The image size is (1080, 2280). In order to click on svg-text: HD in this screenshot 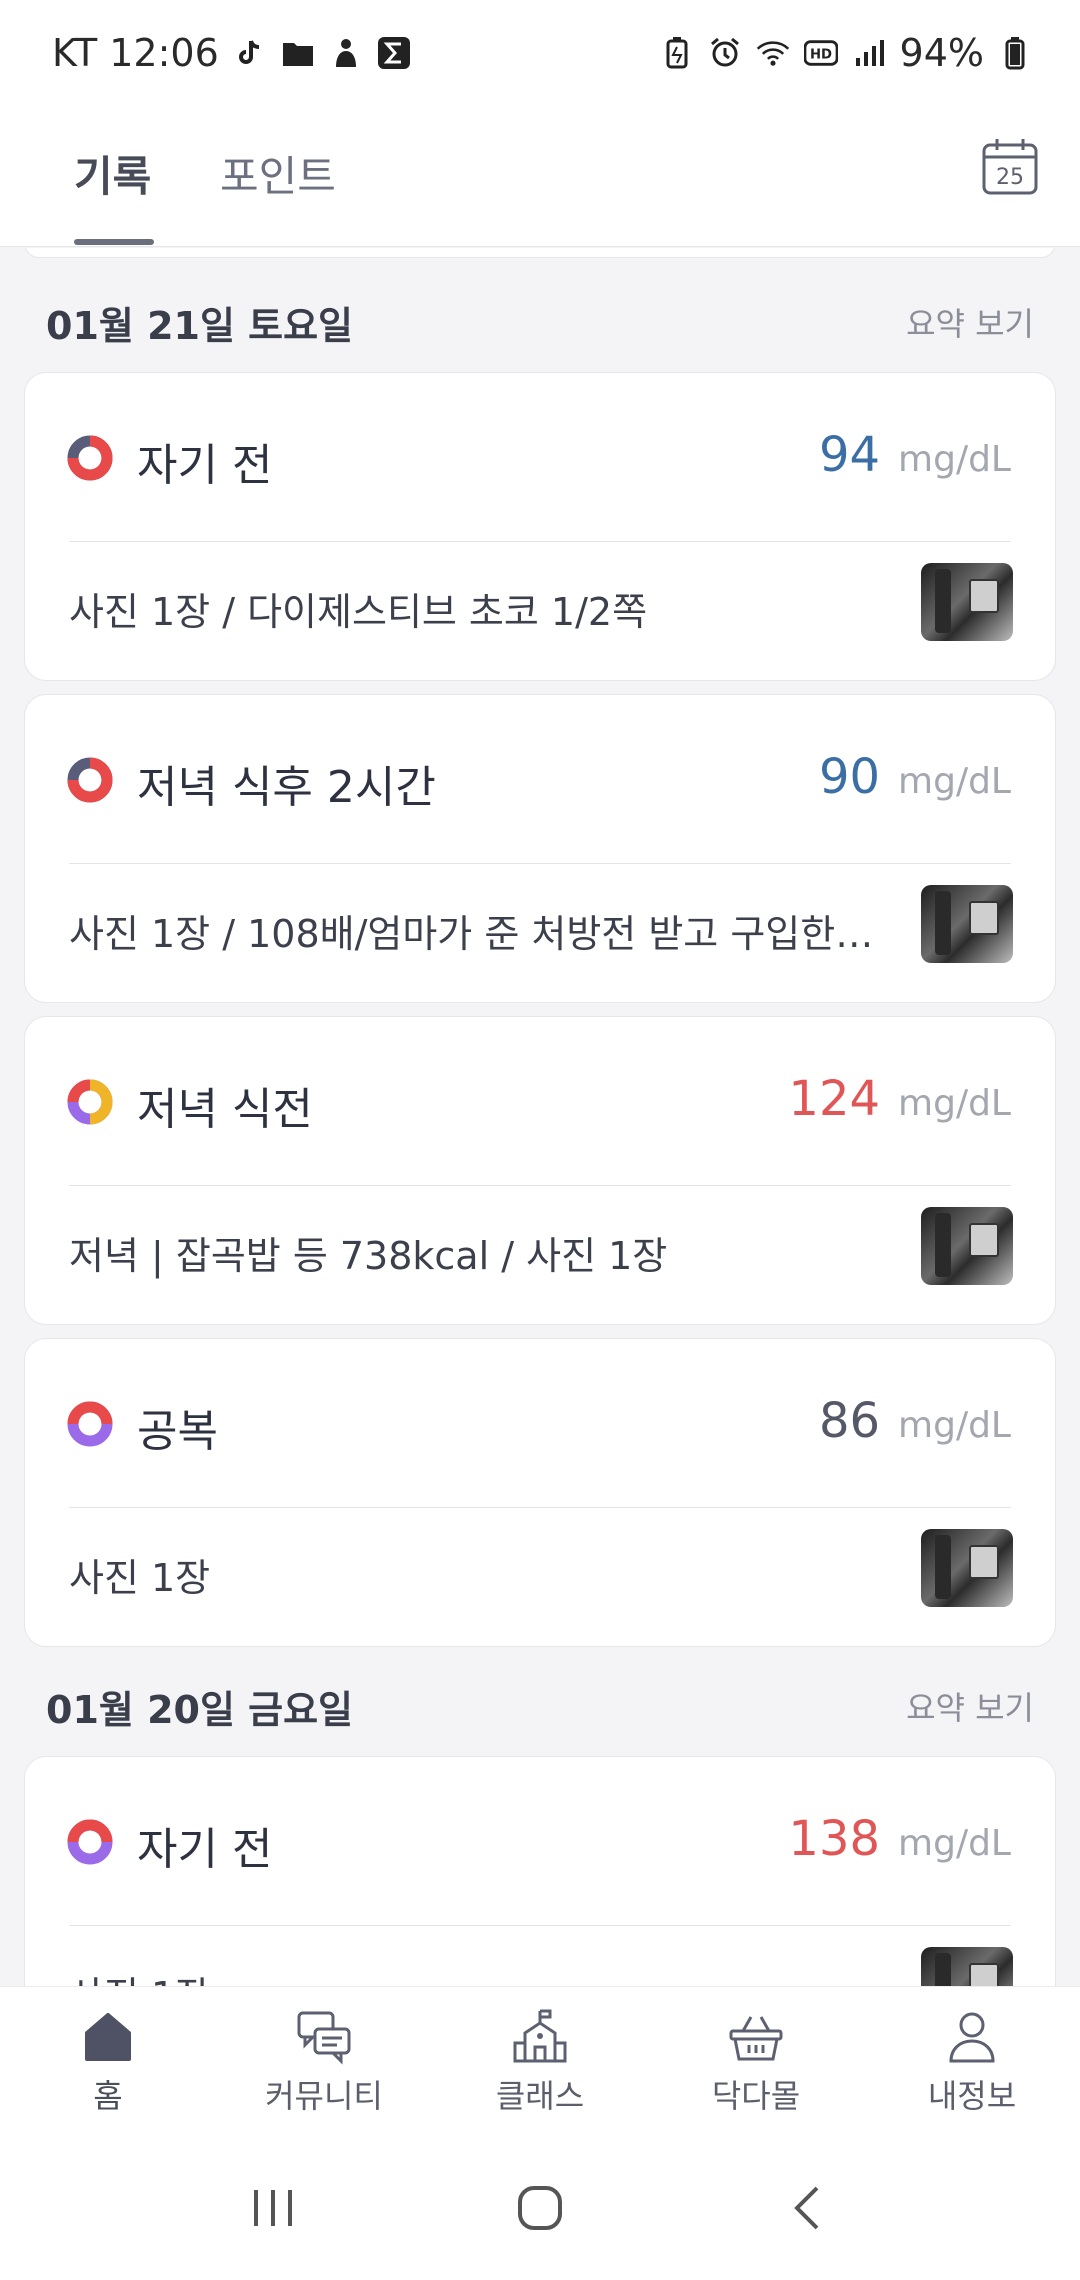, I will do `click(821, 54)`.